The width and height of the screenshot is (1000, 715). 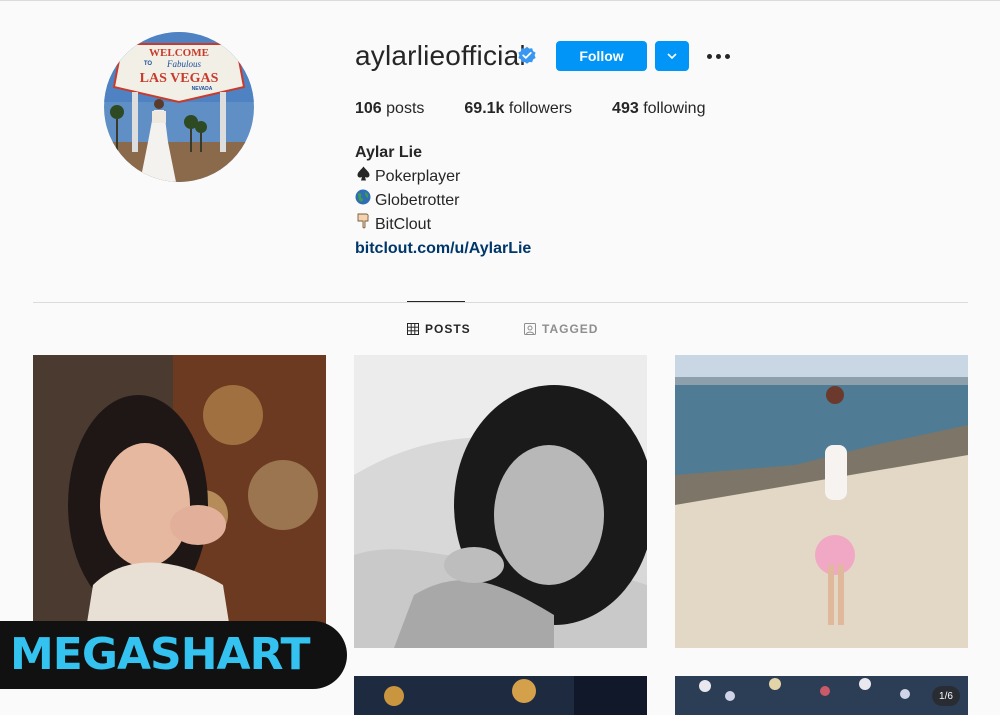 I want to click on chevron-down-icon, so click(x=672, y=56).